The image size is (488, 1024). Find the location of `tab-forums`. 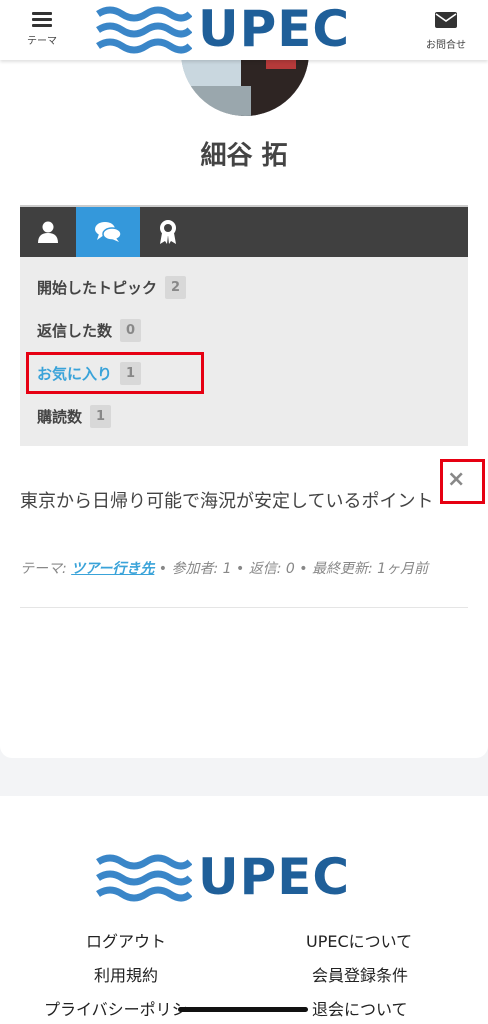

tab-forums is located at coordinates (108, 232).